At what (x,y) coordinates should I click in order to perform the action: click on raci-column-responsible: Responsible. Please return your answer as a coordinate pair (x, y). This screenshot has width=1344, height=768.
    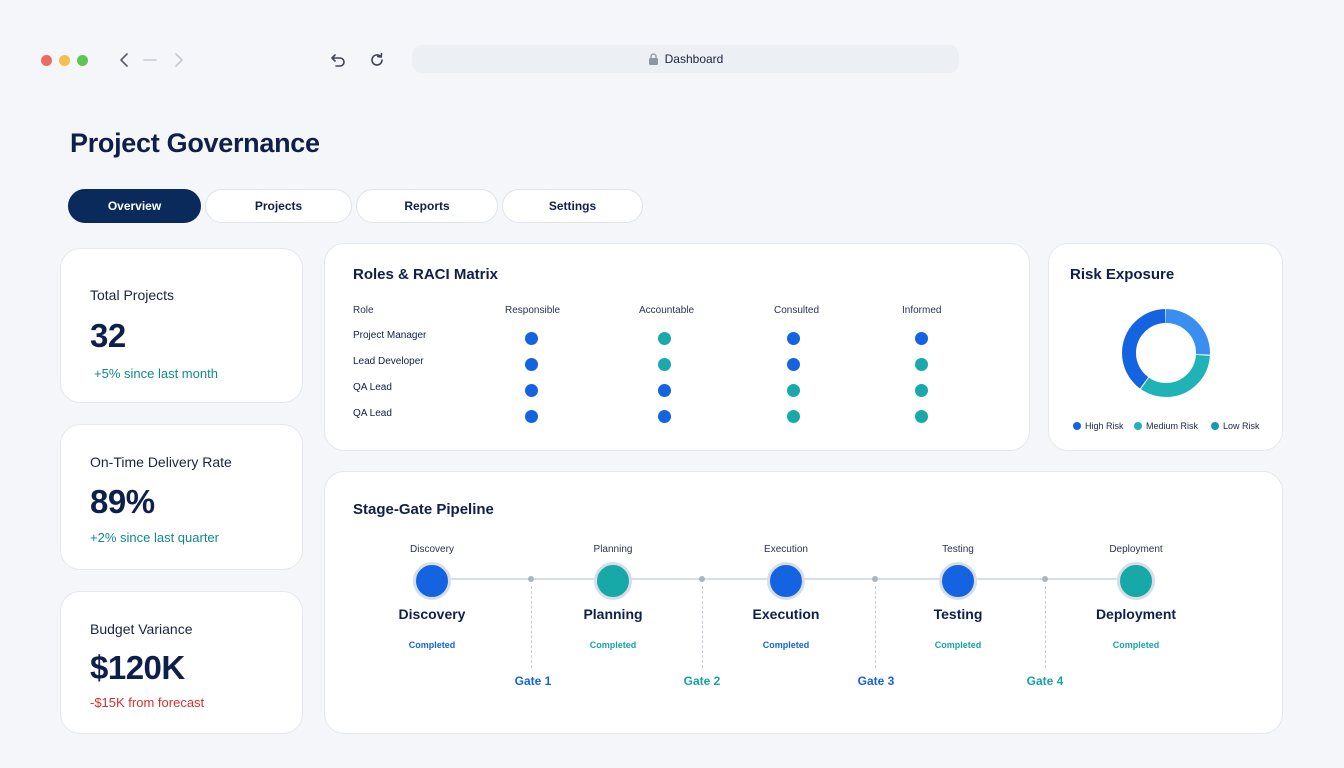
    Looking at the image, I should click on (533, 310).